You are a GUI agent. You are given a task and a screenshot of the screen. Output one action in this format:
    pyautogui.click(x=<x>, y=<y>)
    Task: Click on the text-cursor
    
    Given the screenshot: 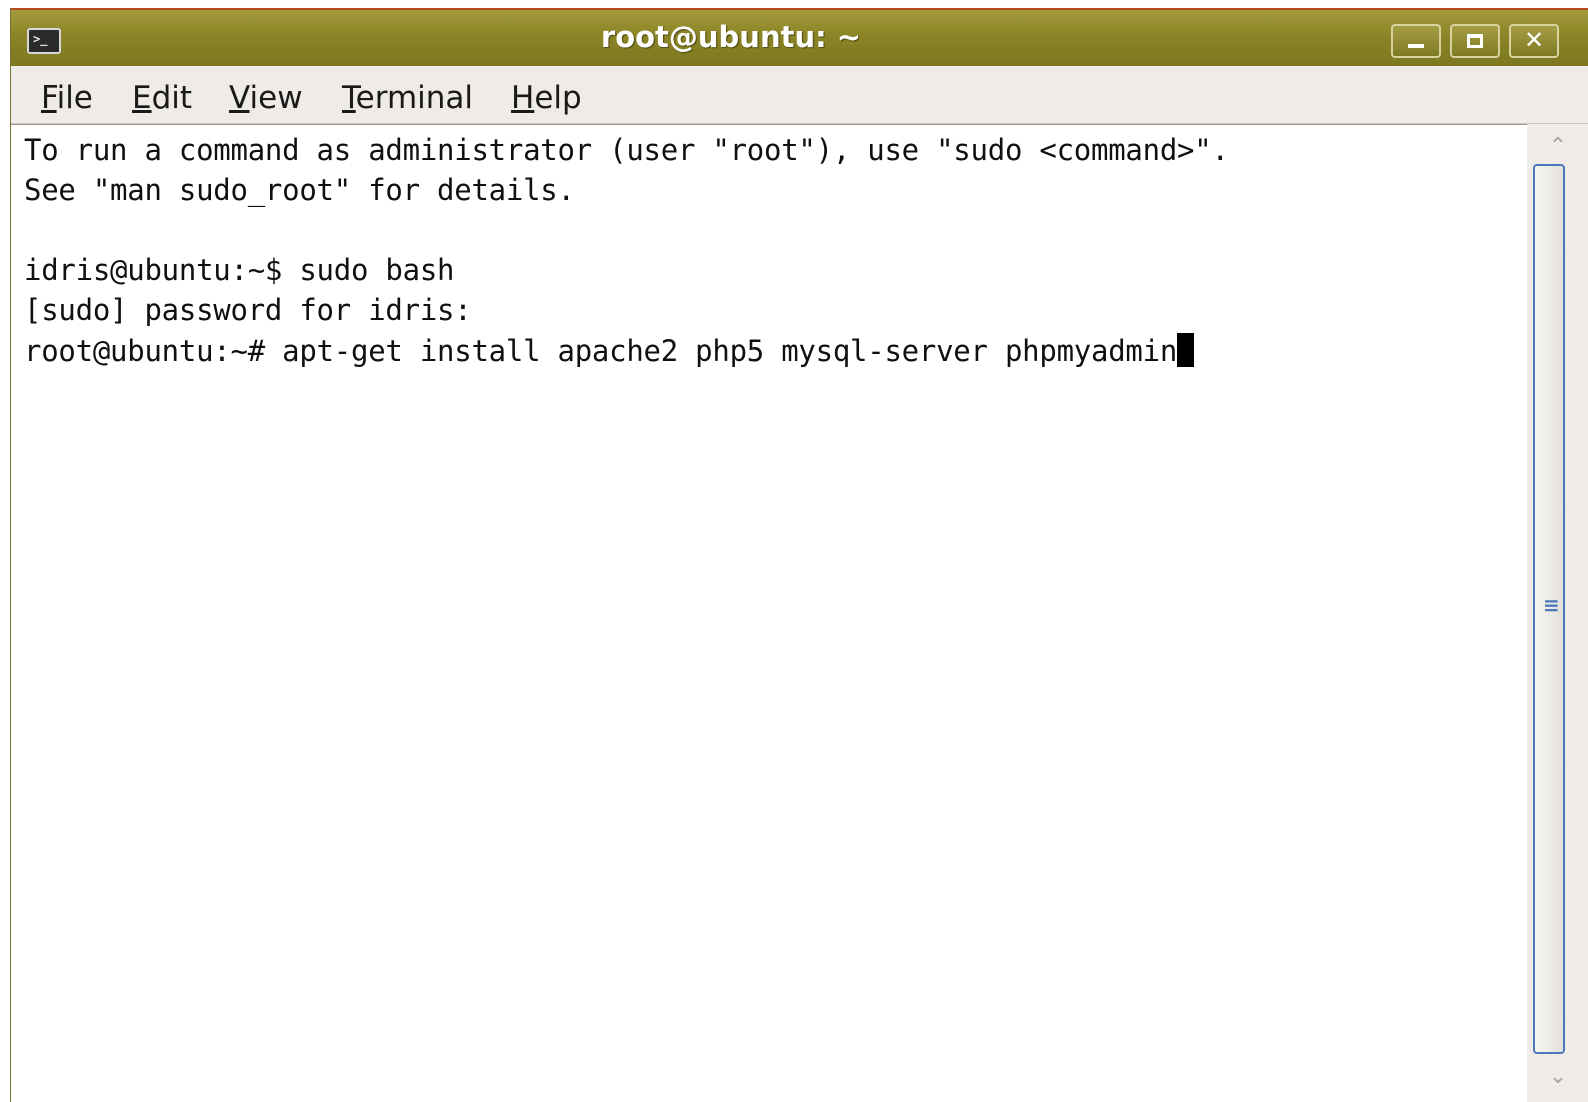 What is the action you would take?
    pyautogui.click(x=1186, y=350)
    